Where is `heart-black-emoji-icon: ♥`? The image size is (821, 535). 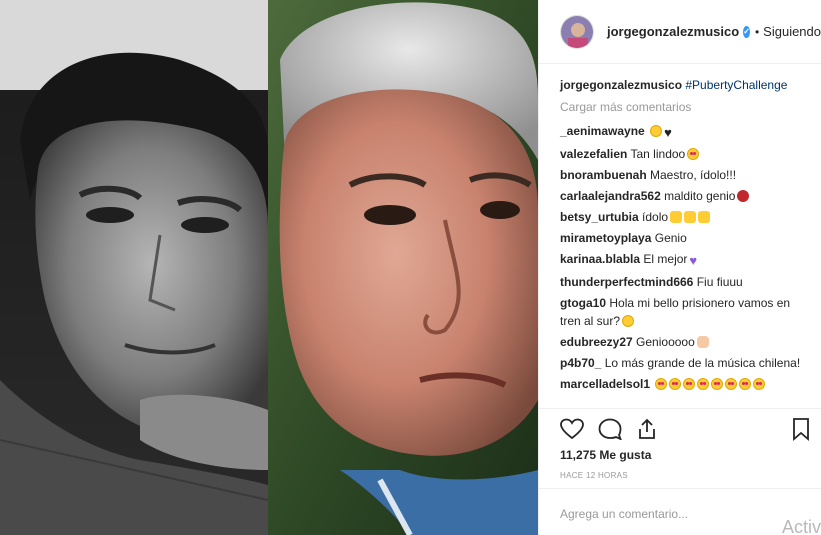
heart-black-emoji-icon: ♥ is located at coordinates (668, 132).